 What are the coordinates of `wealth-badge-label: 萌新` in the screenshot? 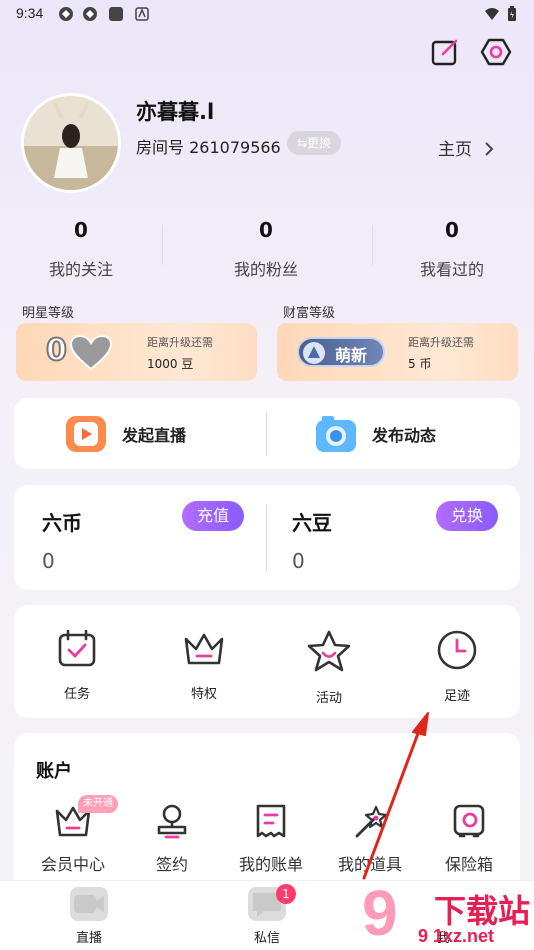 It's located at (351, 355).